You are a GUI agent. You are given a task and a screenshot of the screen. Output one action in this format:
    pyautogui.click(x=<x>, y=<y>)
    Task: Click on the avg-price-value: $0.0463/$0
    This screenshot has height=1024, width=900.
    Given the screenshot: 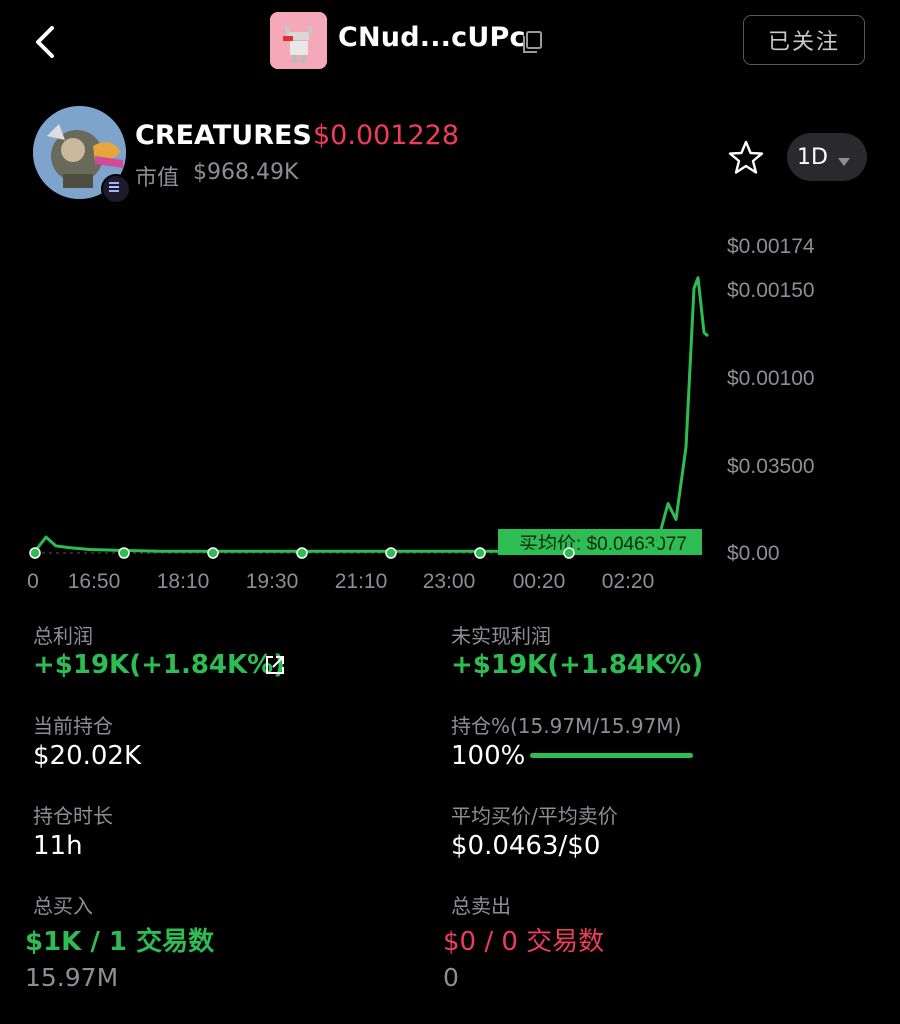 What is the action you would take?
    pyautogui.click(x=526, y=846)
    